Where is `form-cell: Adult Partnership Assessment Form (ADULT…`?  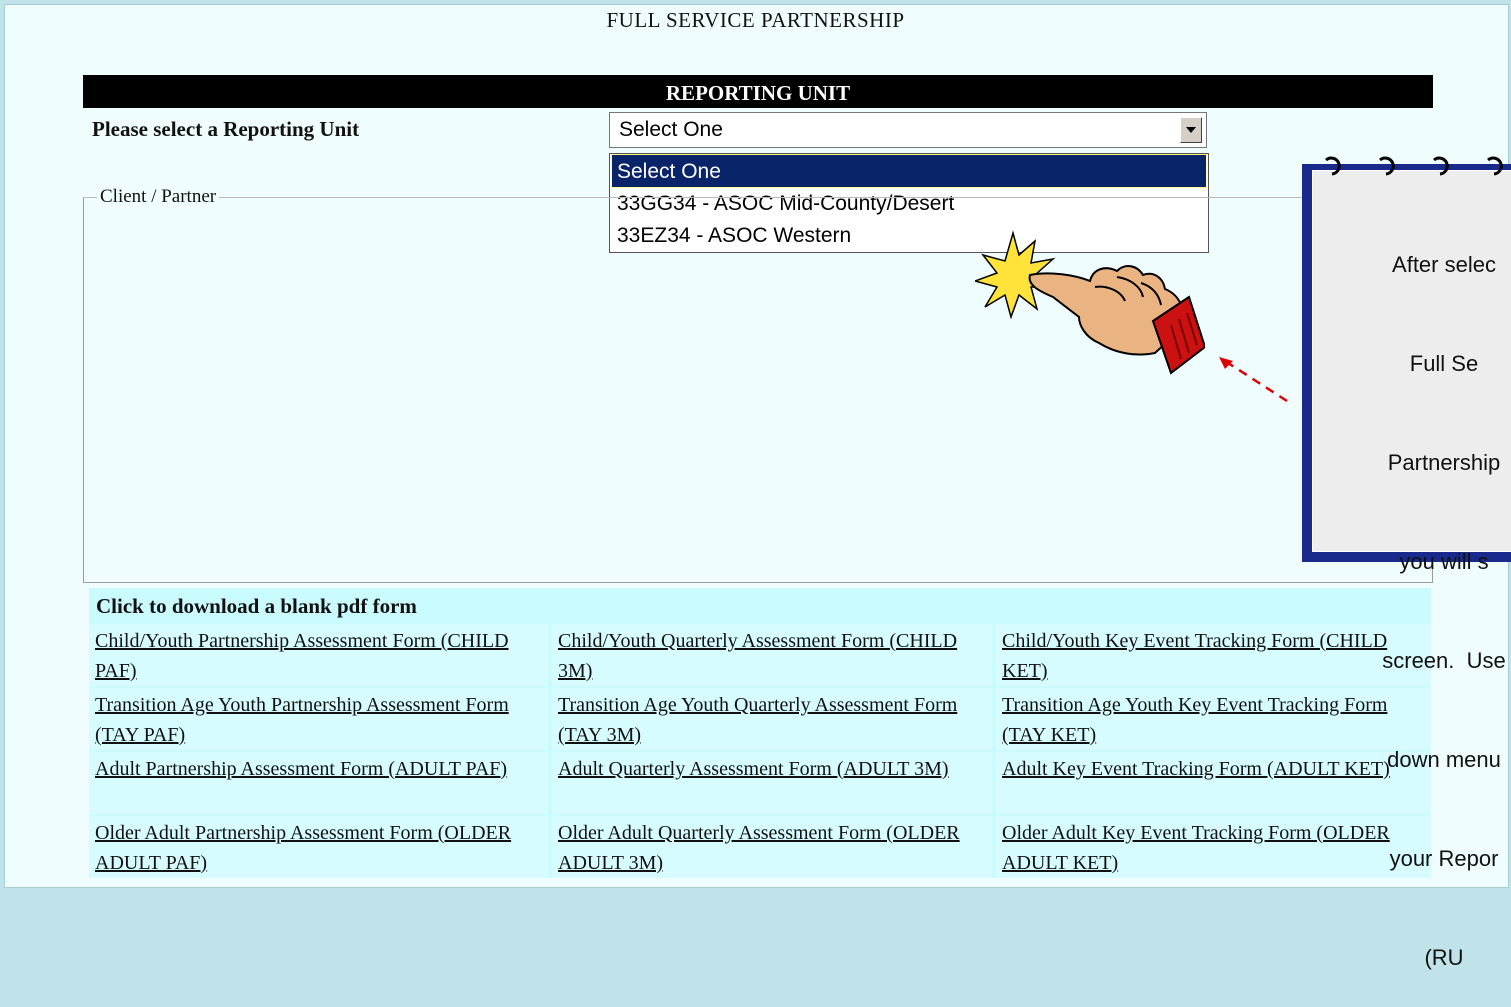 form-cell: Adult Partnership Assessment Form (ADULT… is located at coordinates (318, 783).